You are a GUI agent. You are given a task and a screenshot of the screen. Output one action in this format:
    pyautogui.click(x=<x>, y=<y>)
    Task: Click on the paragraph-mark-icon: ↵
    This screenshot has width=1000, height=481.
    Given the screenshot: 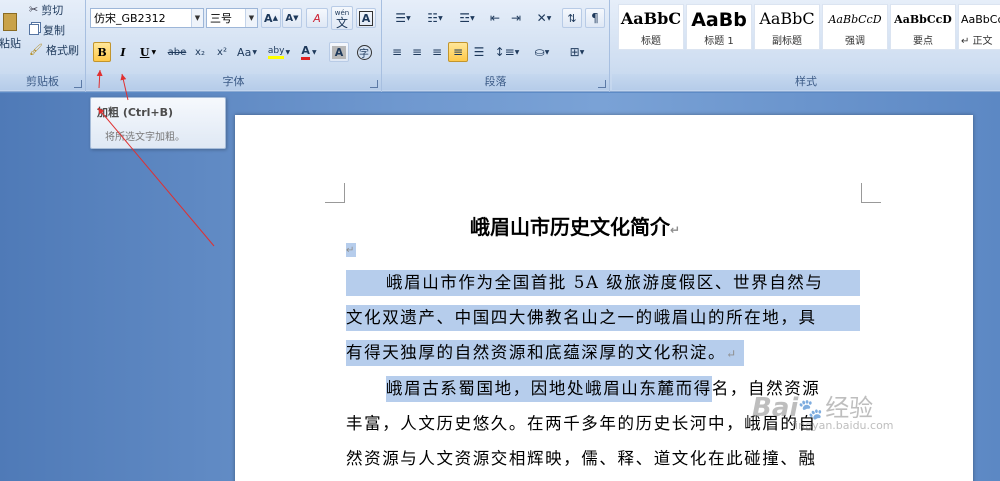 What is the action you would take?
    pyautogui.click(x=350, y=250)
    